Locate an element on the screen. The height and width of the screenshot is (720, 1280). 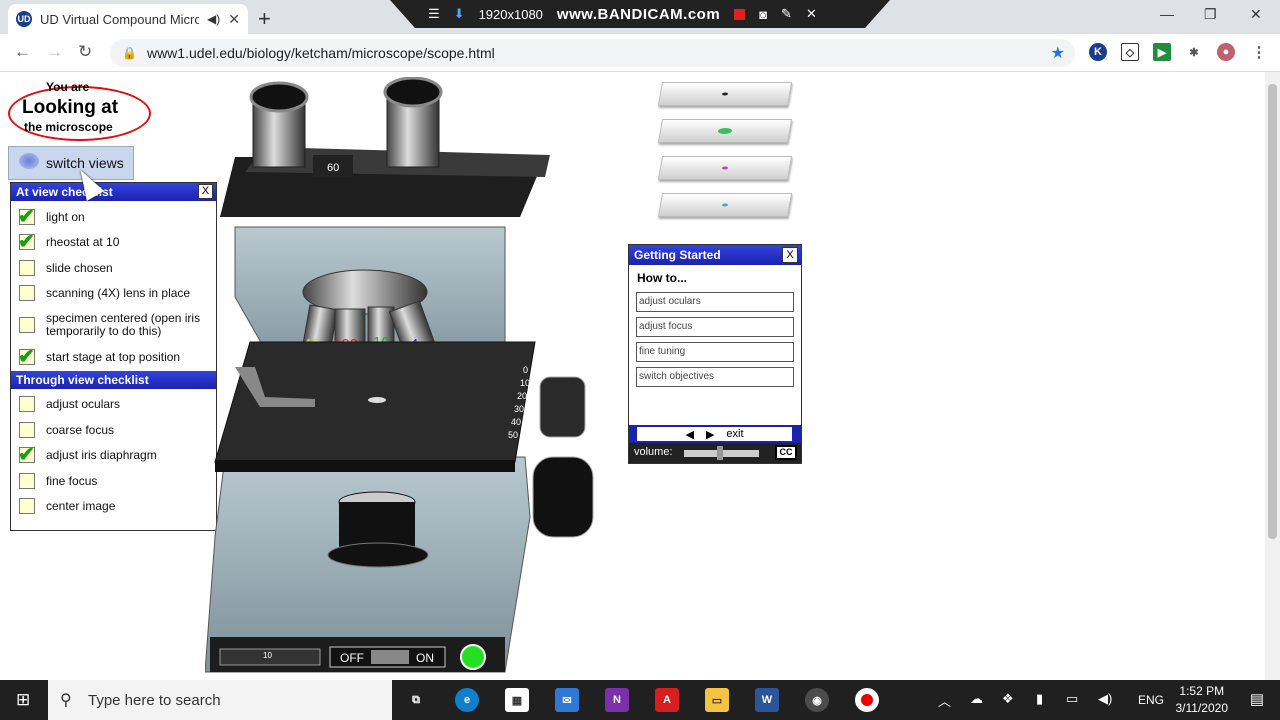
notifications-icon: ▤ is located at coordinates (1257, 699).